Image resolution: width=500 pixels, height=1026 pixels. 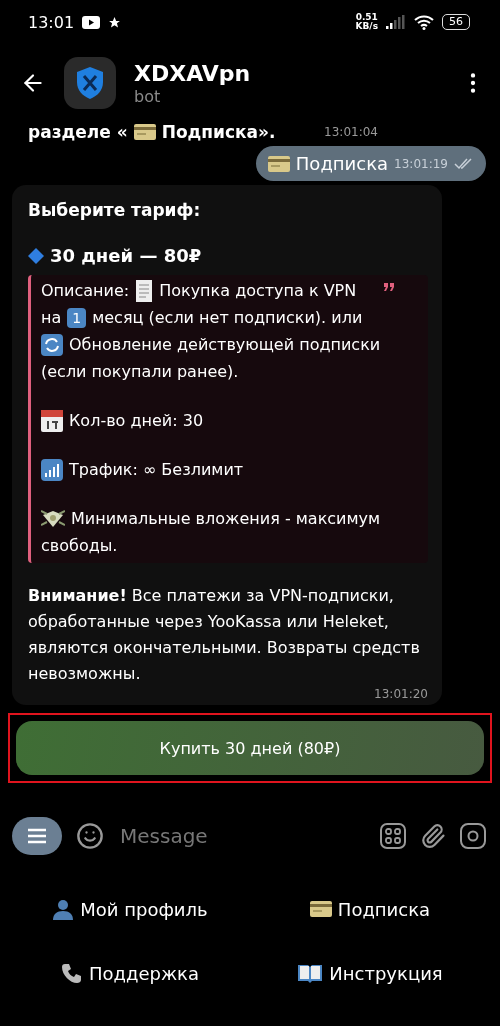 What do you see at coordinates (351, 132) in the screenshot?
I see `message-time: 13:01:04` at bounding box center [351, 132].